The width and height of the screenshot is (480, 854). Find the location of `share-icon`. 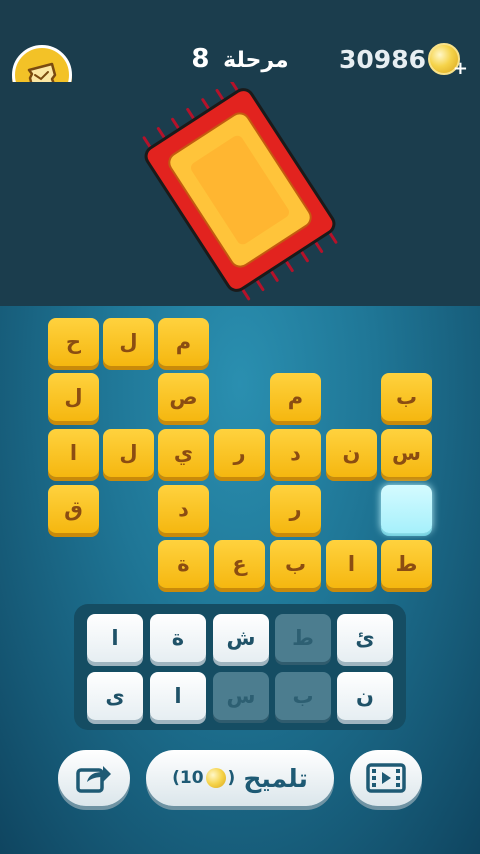

share-icon is located at coordinates (93, 779).